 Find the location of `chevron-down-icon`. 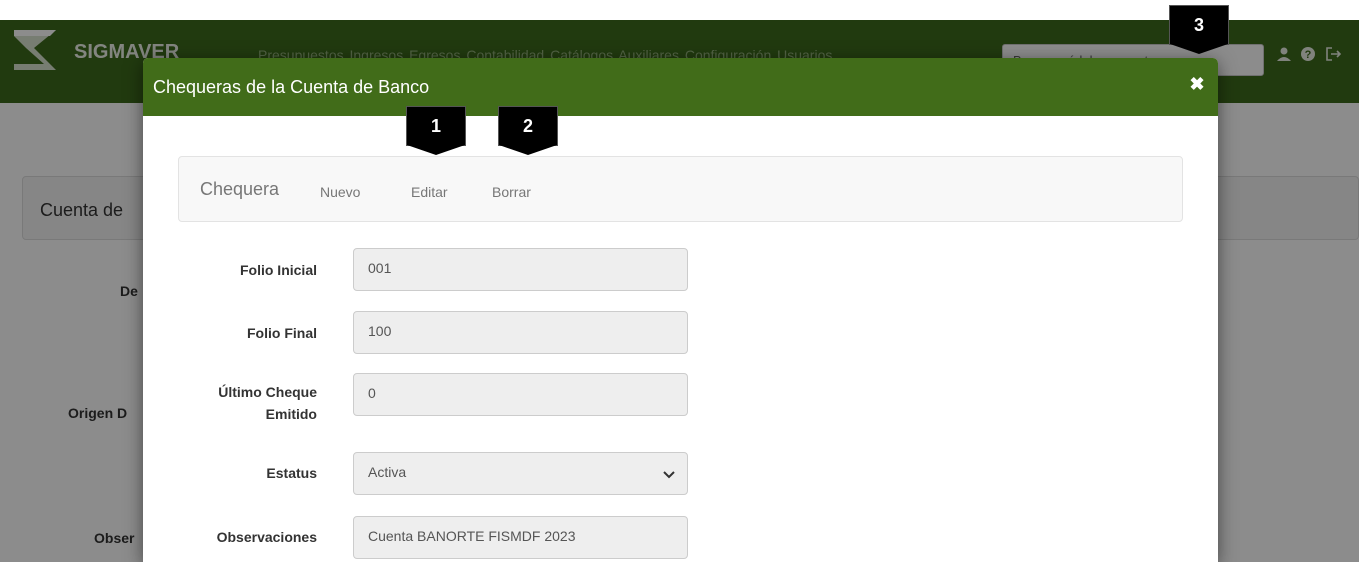

chevron-down-icon is located at coordinates (669, 475).